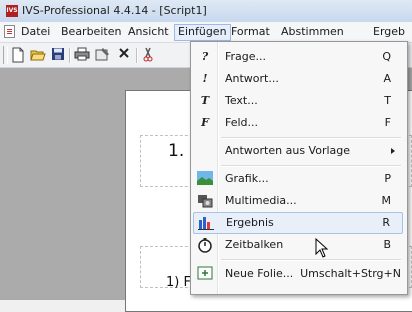  I want to click on menu-datei: Datei, so click(35, 33).